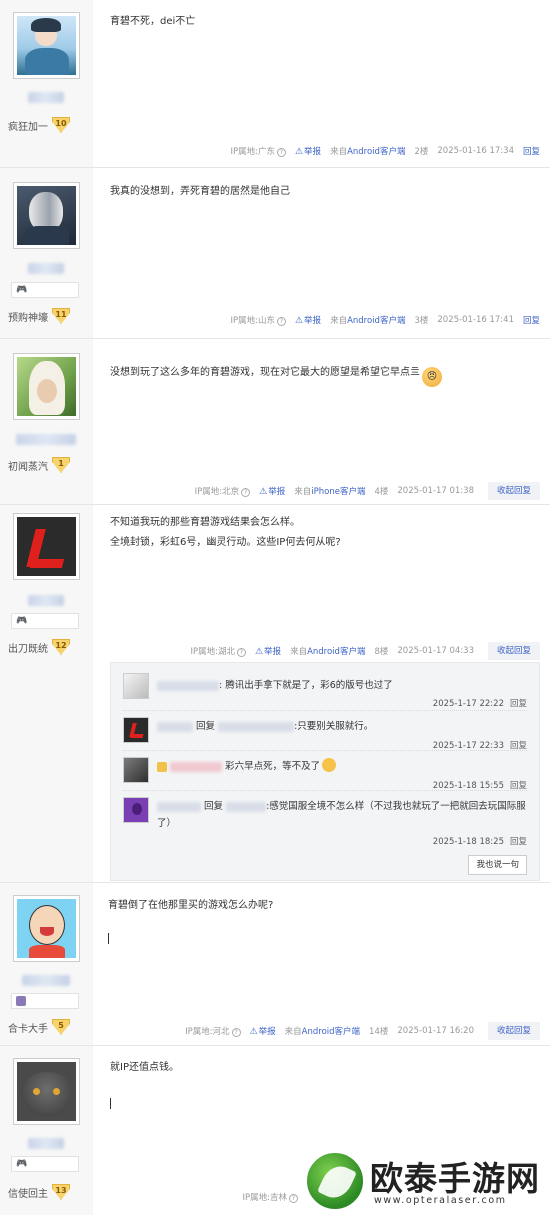  I want to click on say-something-button: 我也说一句, so click(497, 865).